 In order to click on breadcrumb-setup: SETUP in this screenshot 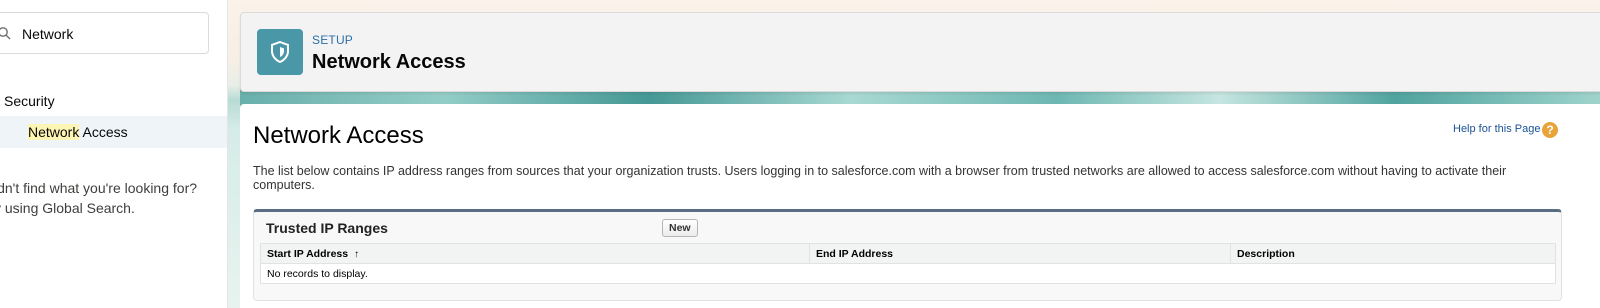, I will do `click(333, 40)`.